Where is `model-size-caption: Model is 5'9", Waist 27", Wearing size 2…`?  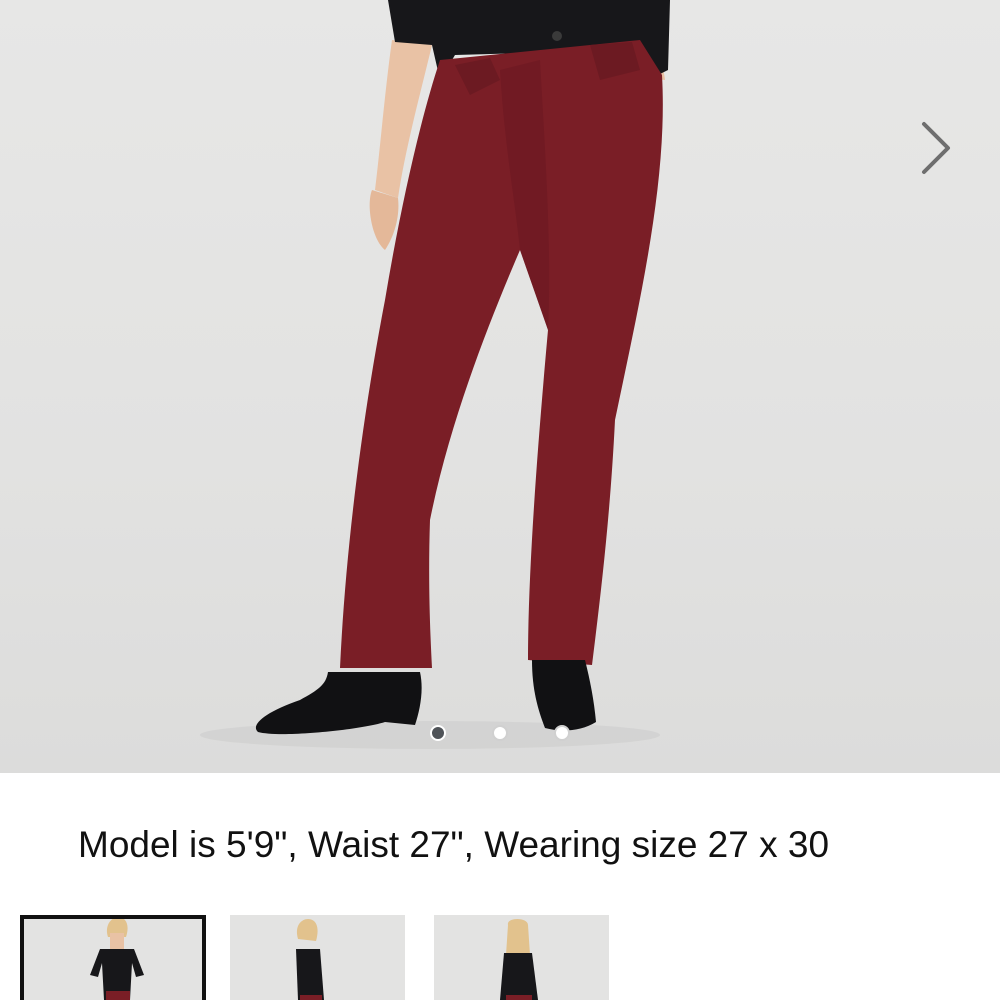 model-size-caption: Model is 5'9", Waist 27", Wearing size 2… is located at coordinates (454, 844).